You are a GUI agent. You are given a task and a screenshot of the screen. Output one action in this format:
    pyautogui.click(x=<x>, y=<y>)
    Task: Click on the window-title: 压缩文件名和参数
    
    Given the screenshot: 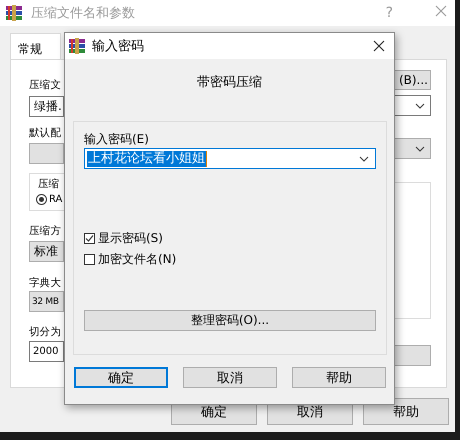 What is the action you would take?
    pyautogui.click(x=83, y=13)
    